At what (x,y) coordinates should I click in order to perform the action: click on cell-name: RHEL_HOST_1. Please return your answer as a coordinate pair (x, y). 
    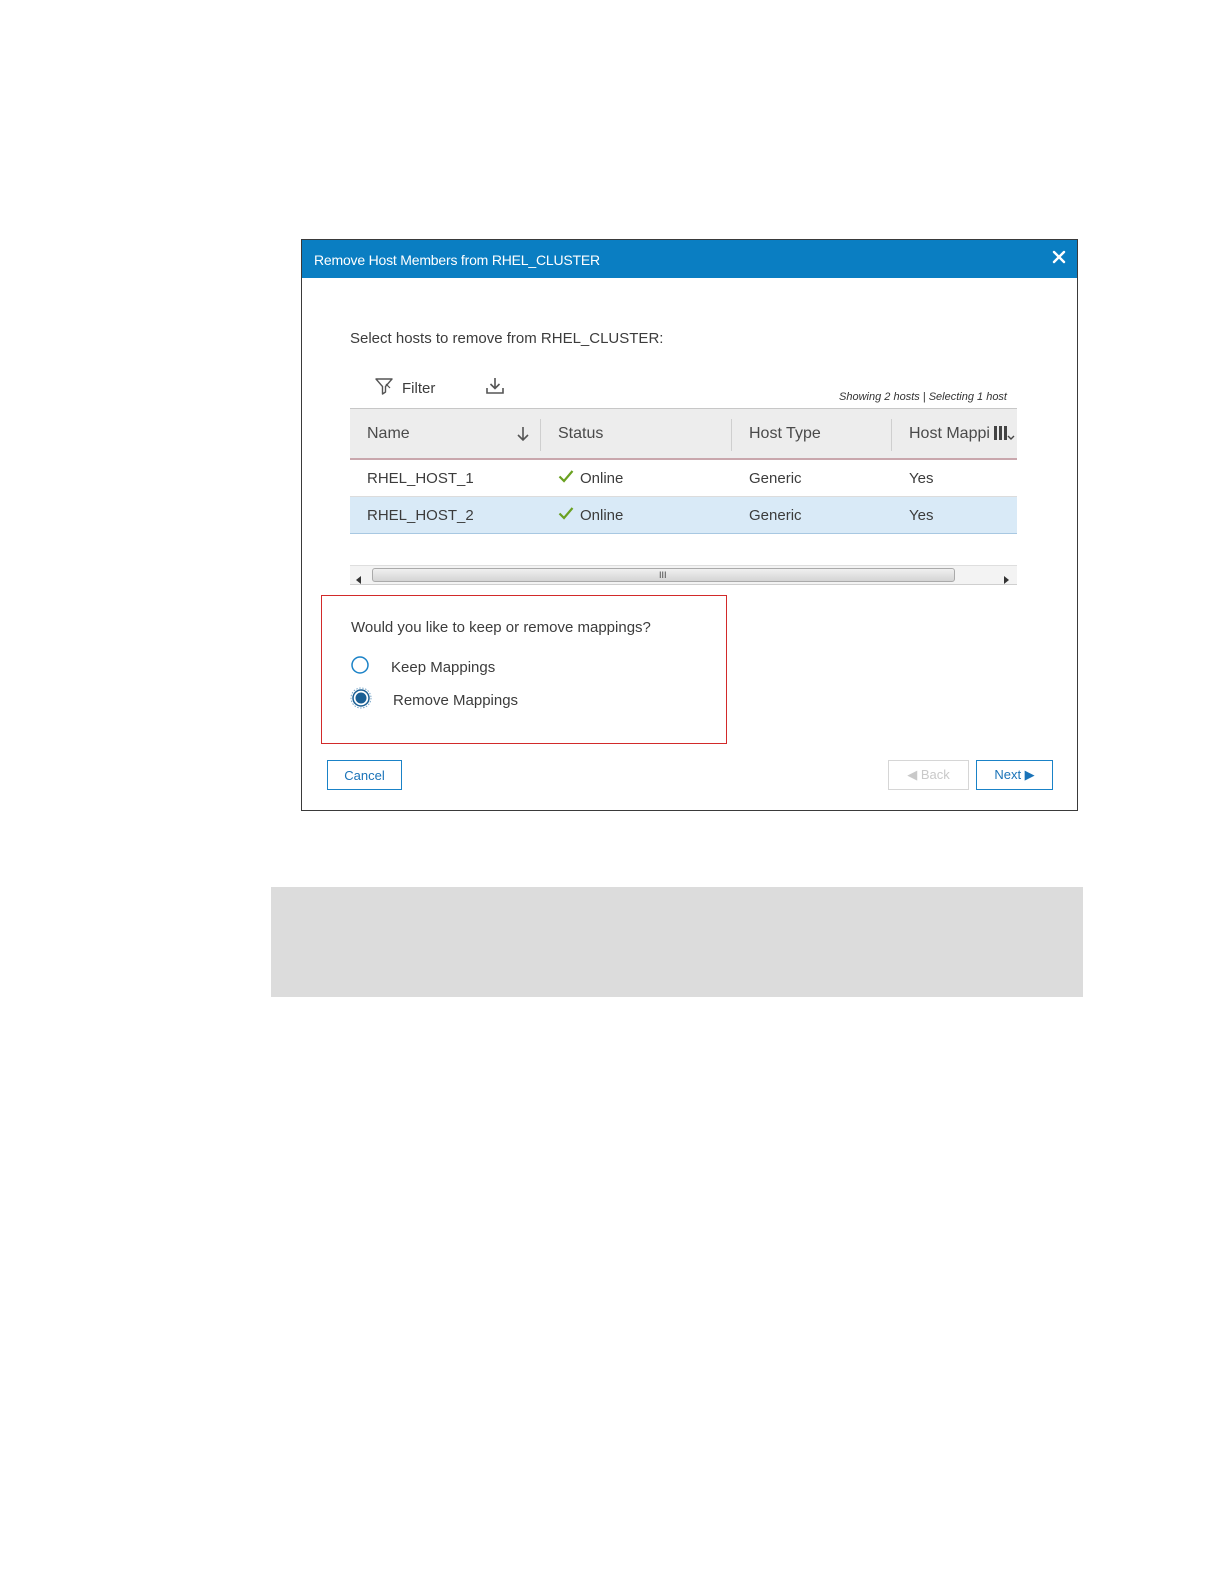
    Looking at the image, I should click on (420, 478).